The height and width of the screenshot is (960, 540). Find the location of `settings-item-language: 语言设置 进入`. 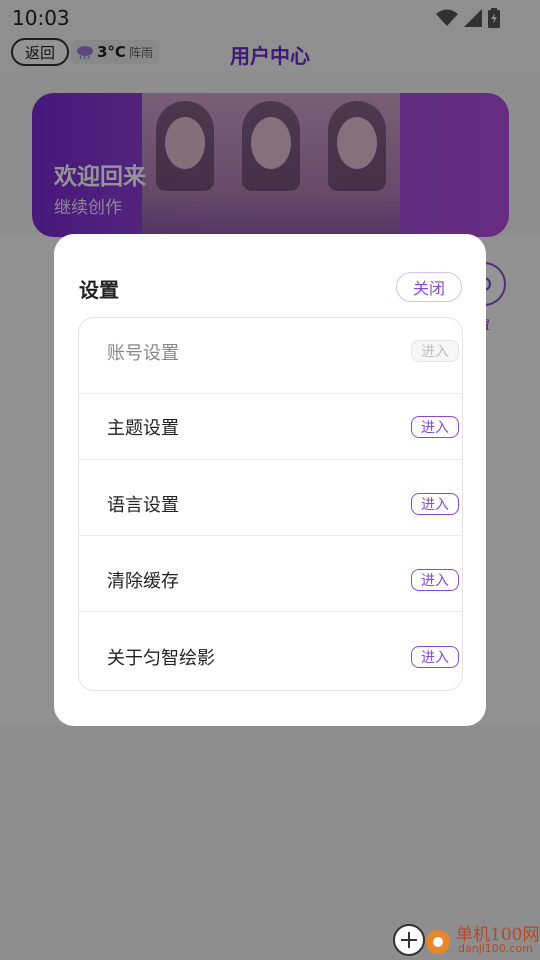

settings-item-language: 语言设置 进入 is located at coordinates (270, 498).